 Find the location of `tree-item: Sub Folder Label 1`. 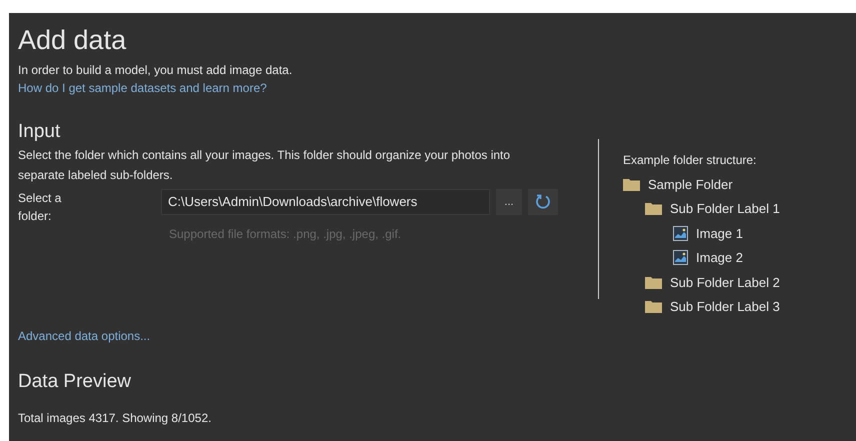

tree-item: Sub Folder Label 1 is located at coordinates (725, 209).